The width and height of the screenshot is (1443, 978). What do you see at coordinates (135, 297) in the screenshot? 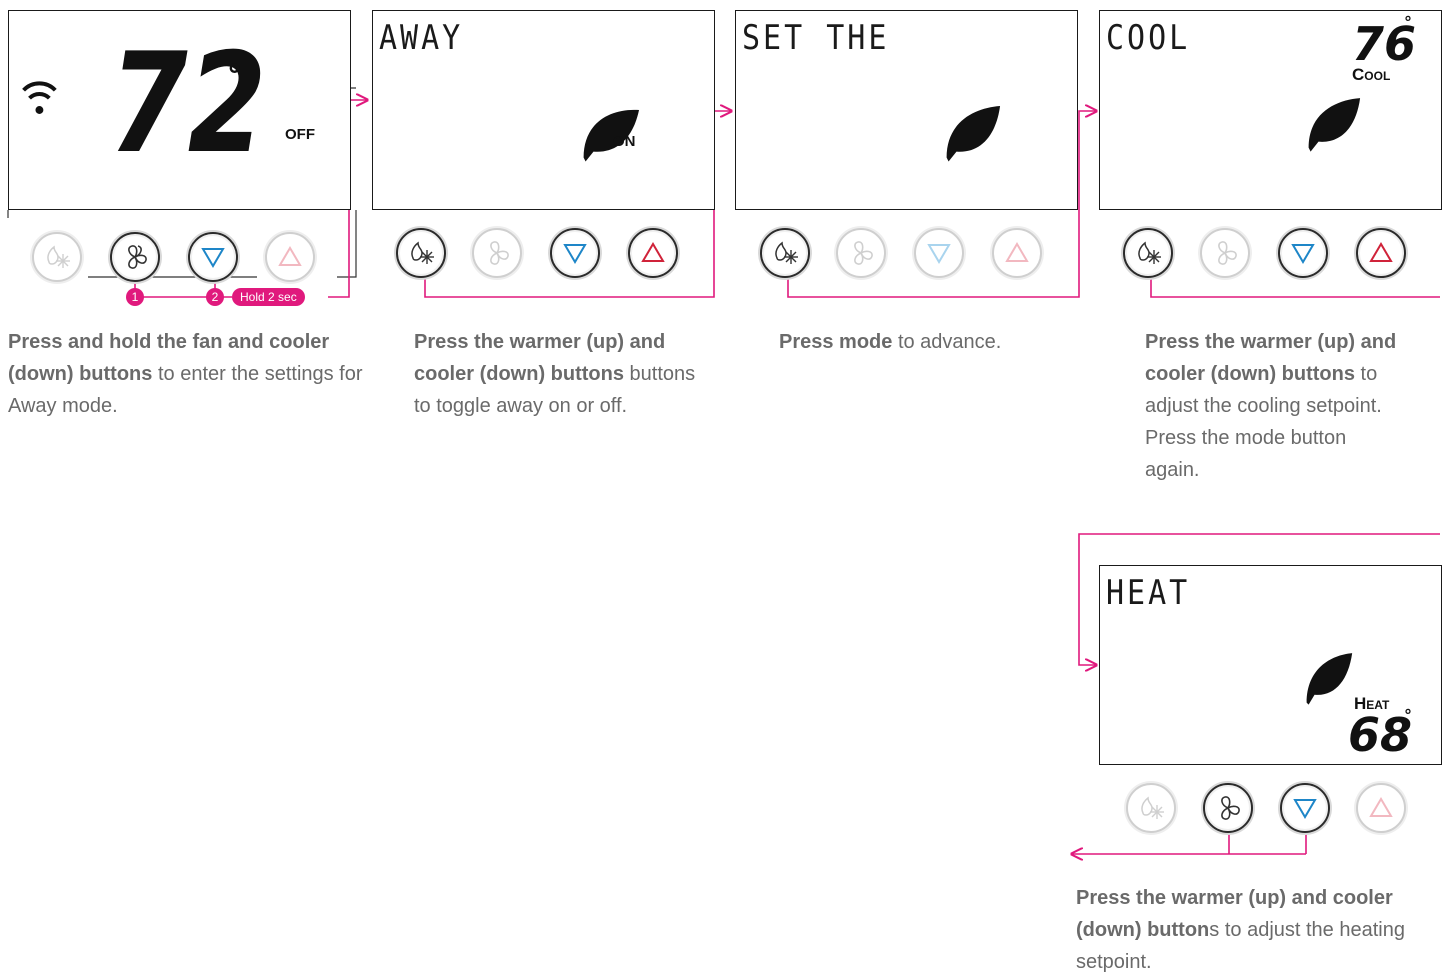
I see `step-1-badge: 1` at bounding box center [135, 297].